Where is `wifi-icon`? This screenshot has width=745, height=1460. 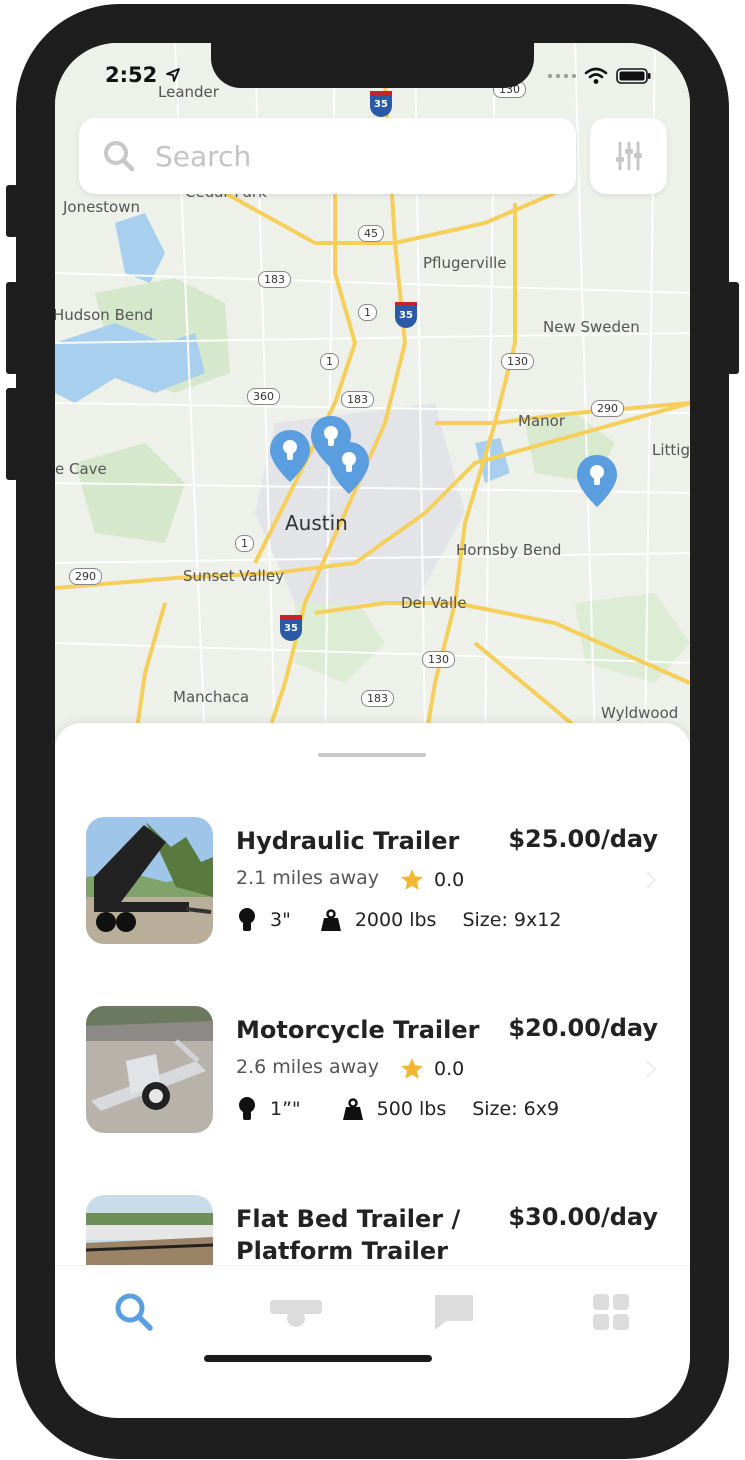 wifi-icon is located at coordinates (596, 75).